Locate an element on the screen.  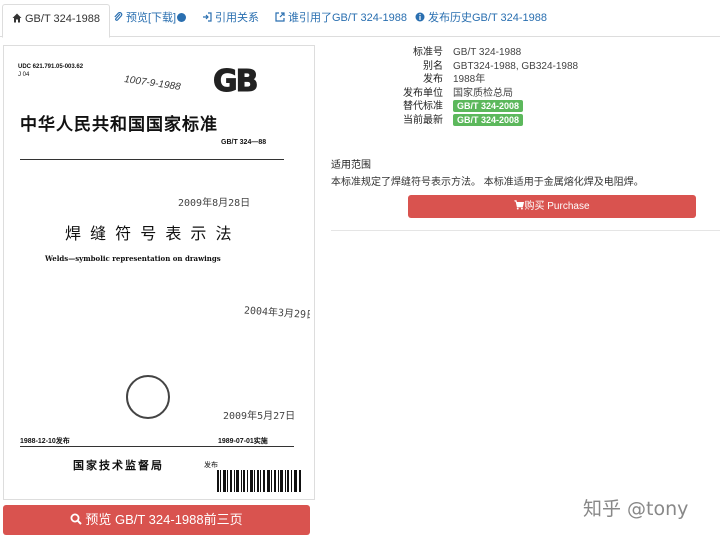
cart-icon is located at coordinates (519, 205).